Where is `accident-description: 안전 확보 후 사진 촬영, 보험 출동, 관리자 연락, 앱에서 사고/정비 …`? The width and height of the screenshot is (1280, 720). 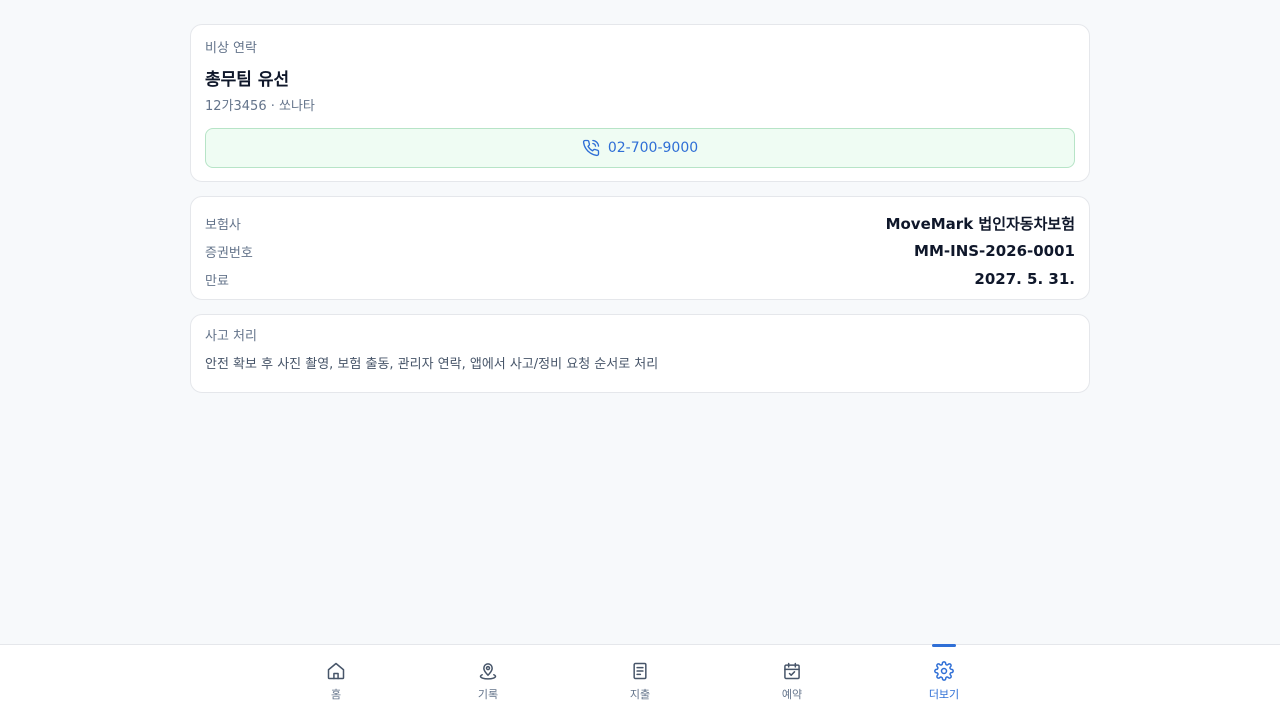 accident-description: 안전 확보 후 사진 촬영, 보험 출동, 관리자 연락, 앱에서 사고/정비 … is located at coordinates (432, 364).